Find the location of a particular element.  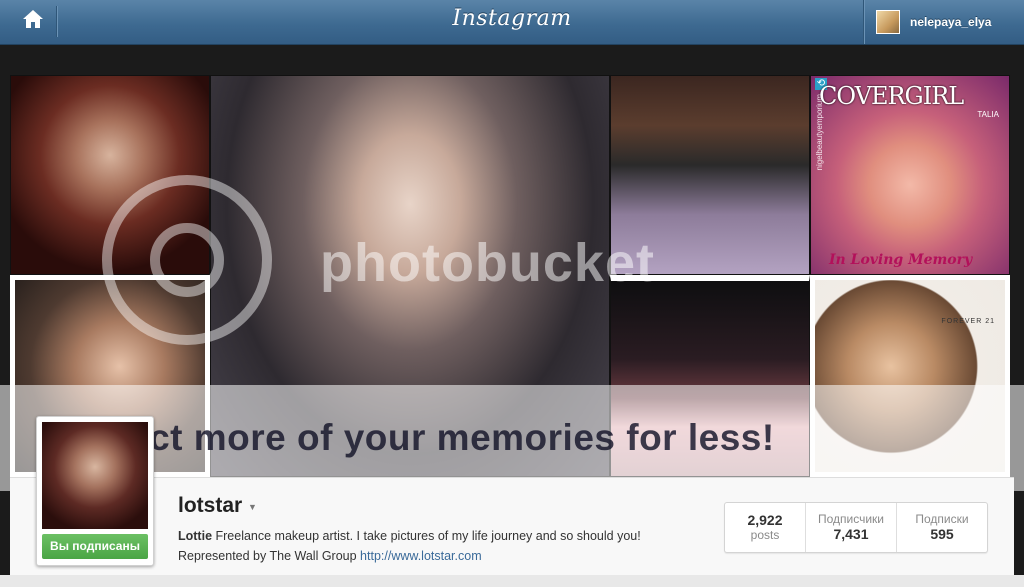

followers-label: Подписчики is located at coordinates (850, 519).